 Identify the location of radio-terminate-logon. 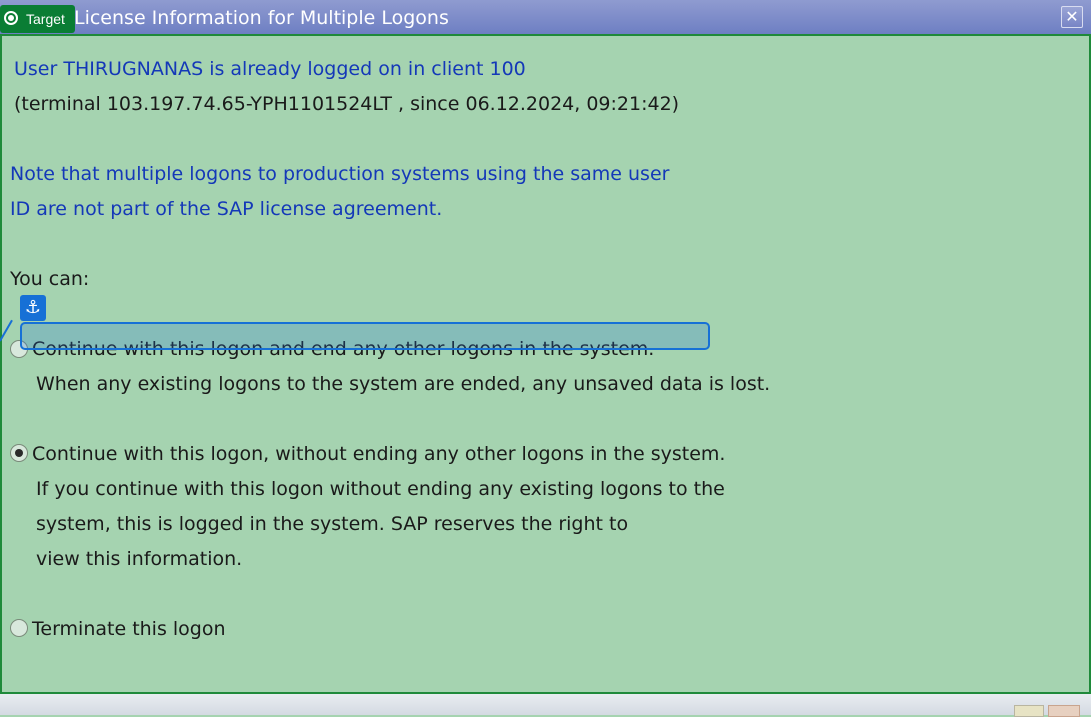
(19, 628).